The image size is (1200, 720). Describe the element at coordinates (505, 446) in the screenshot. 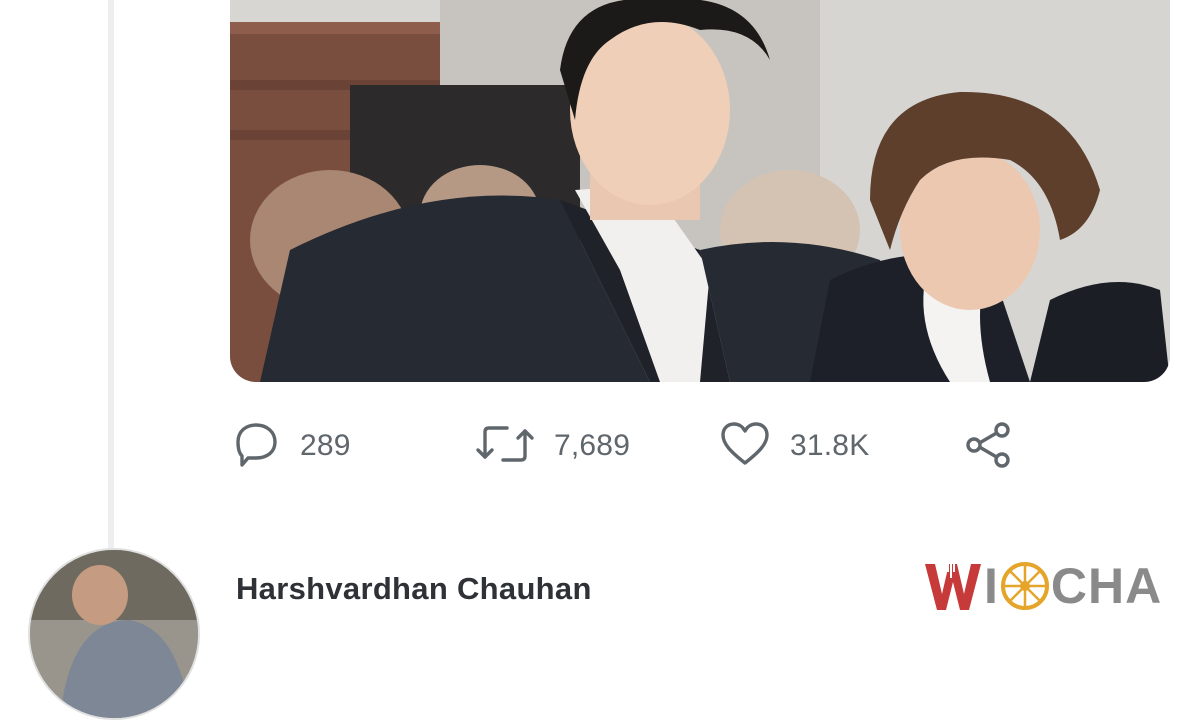

I see `retweet-icon` at that location.